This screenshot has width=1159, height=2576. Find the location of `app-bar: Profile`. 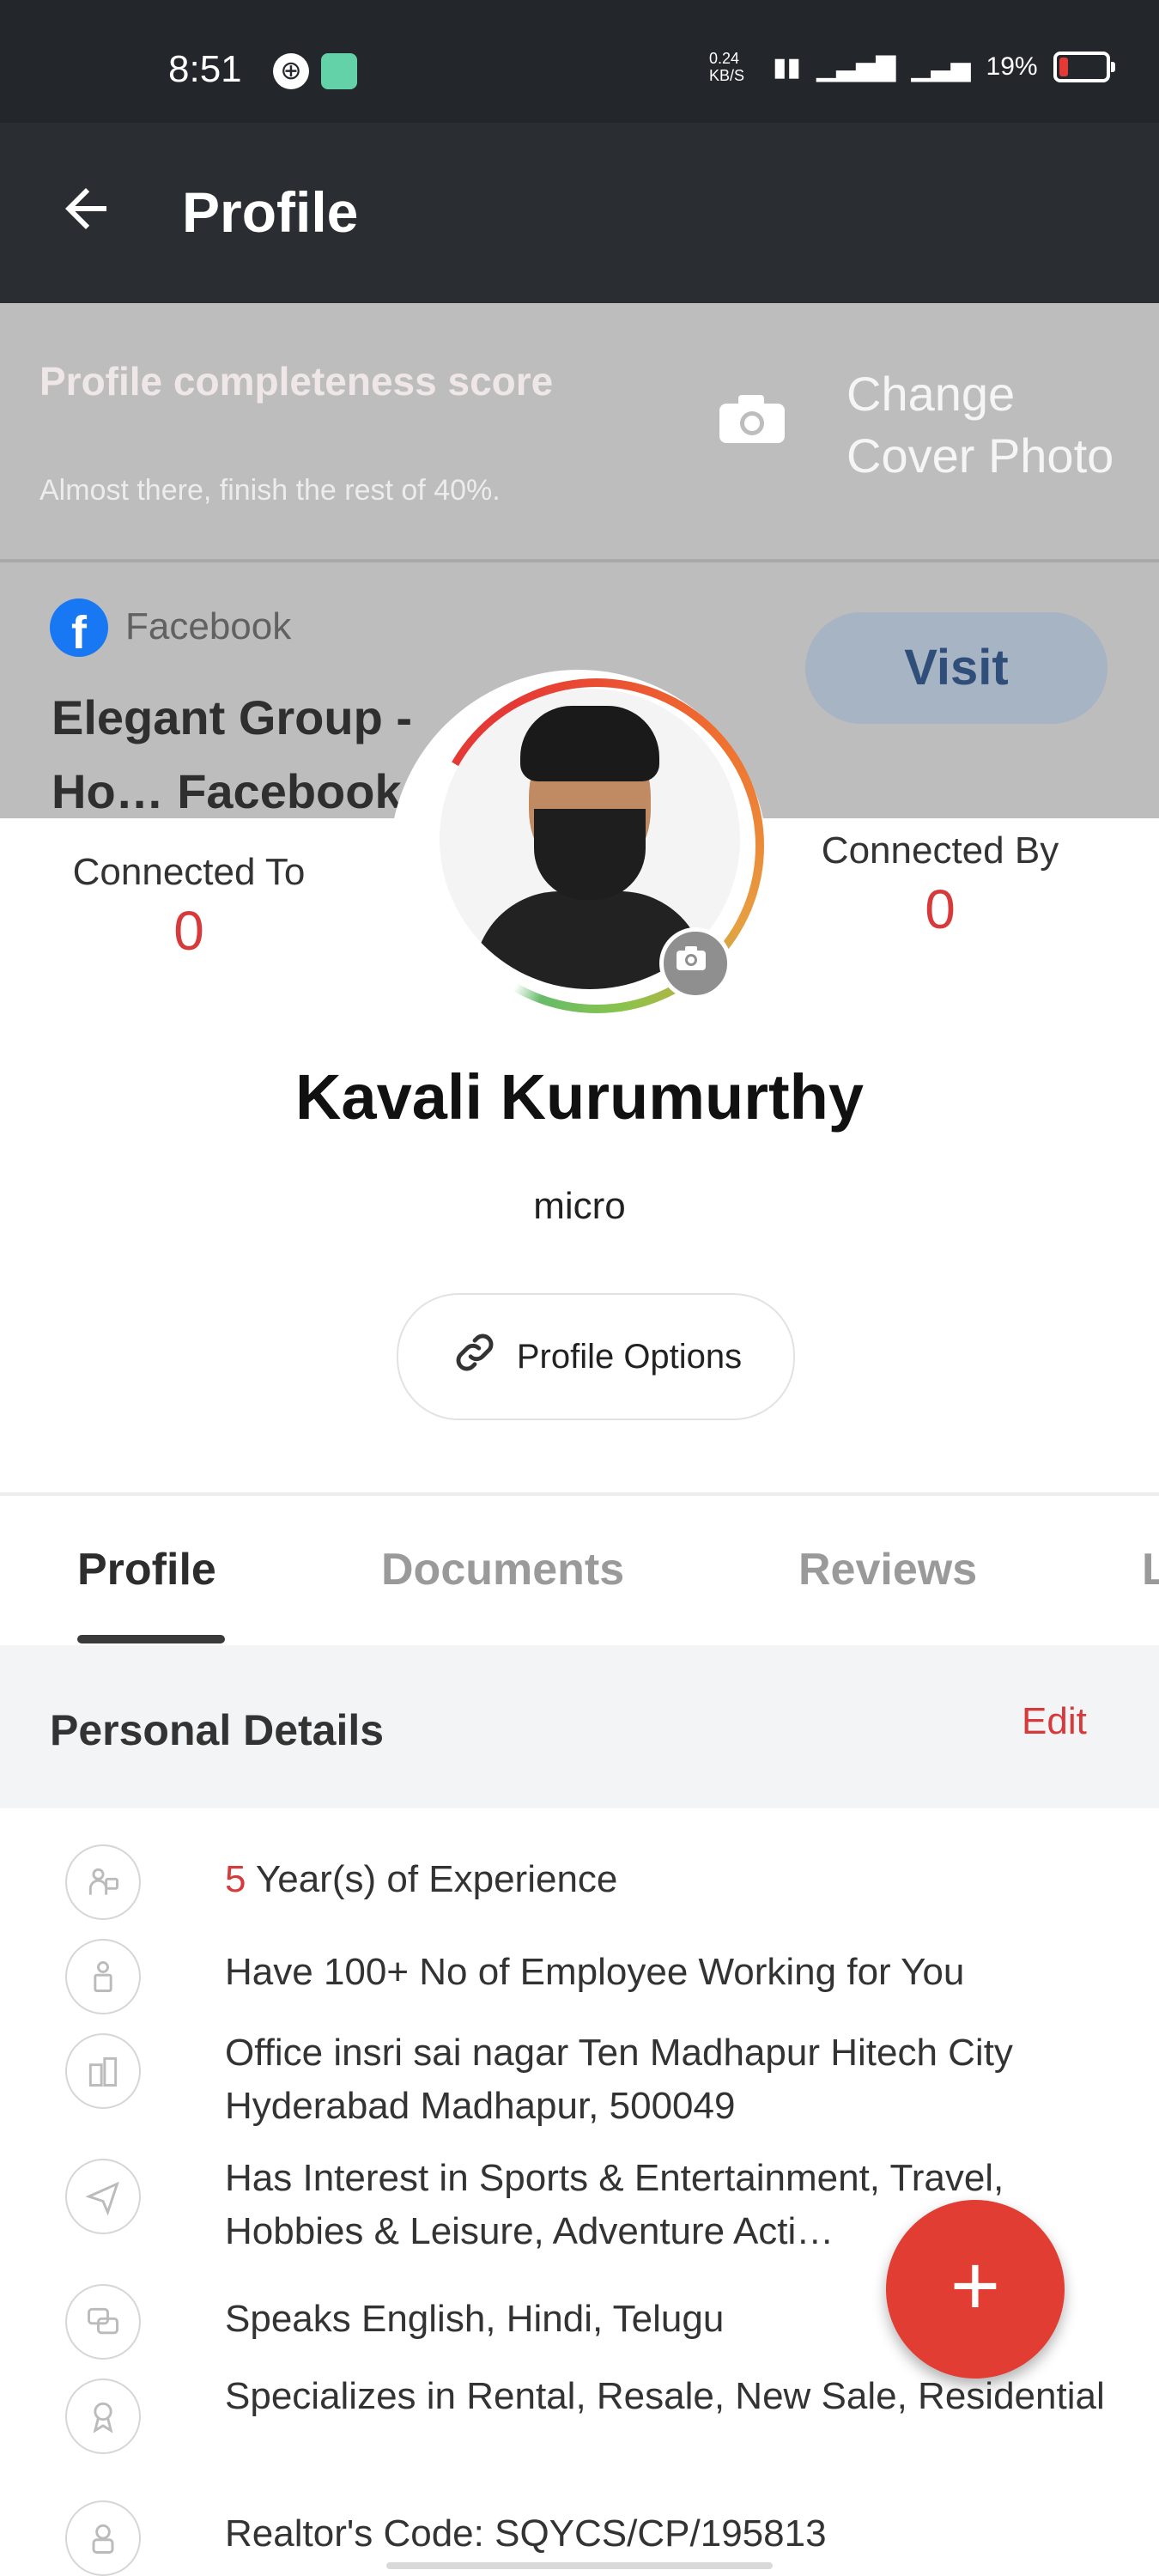

app-bar: Profile is located at coordinates (579, 213).